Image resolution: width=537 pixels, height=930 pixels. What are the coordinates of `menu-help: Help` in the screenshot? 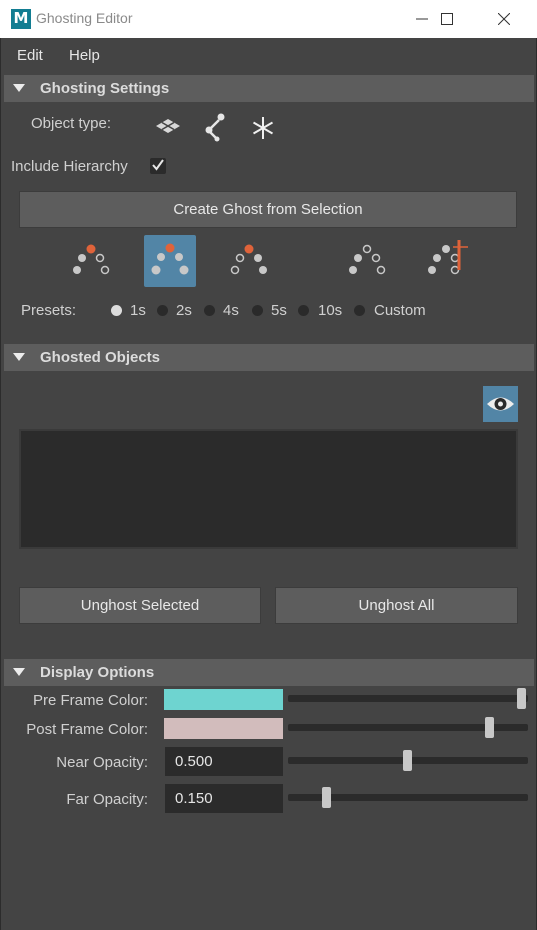 It's located at (84, 55).